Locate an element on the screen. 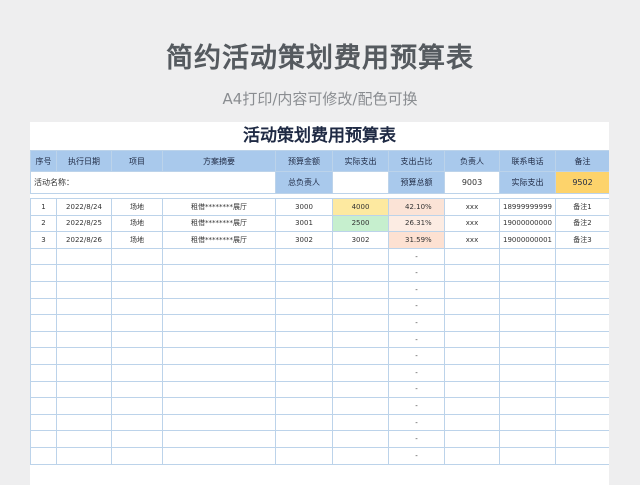 The width and height of the screenshot is (640, 485). cell: 3000 is located at coordinates (304, 207).